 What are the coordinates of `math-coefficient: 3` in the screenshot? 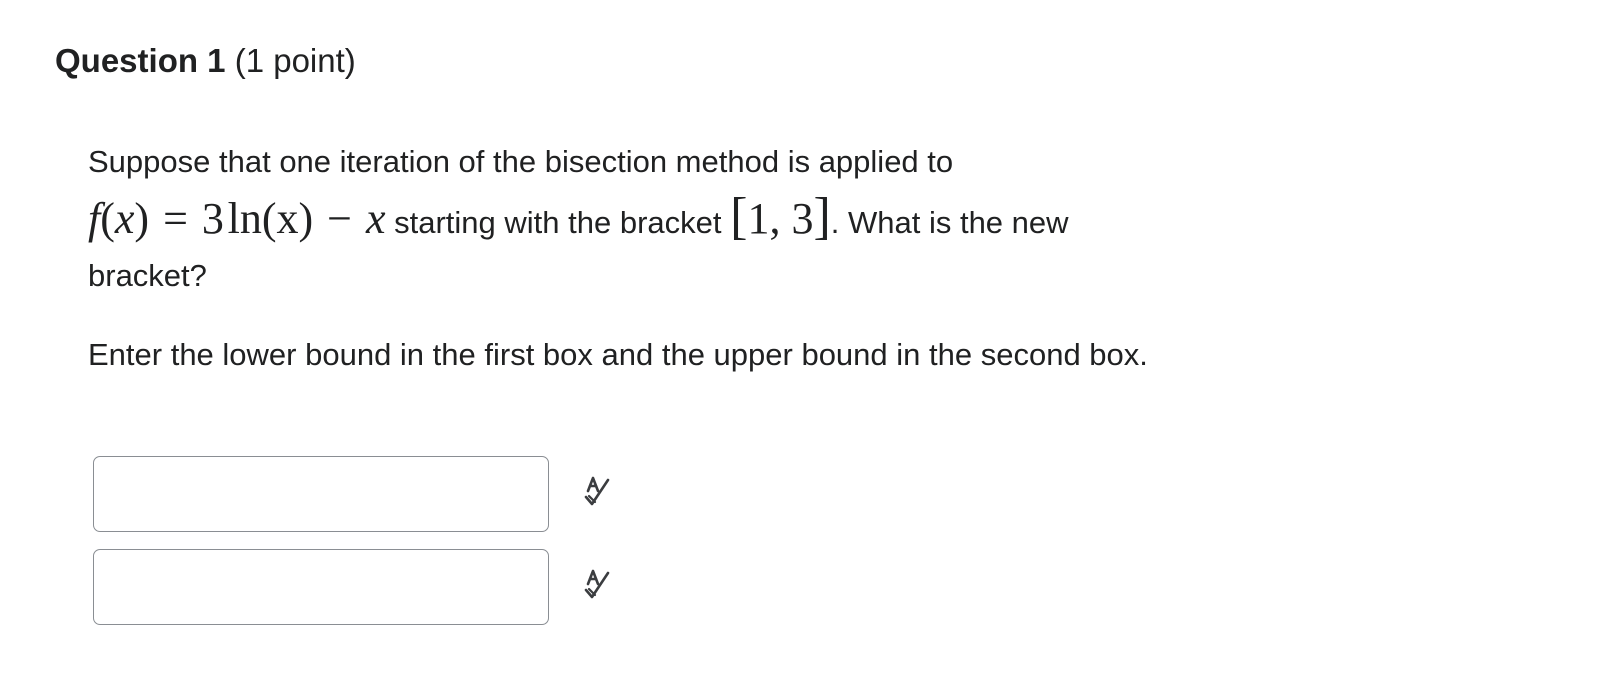 It's located at (212, 218).